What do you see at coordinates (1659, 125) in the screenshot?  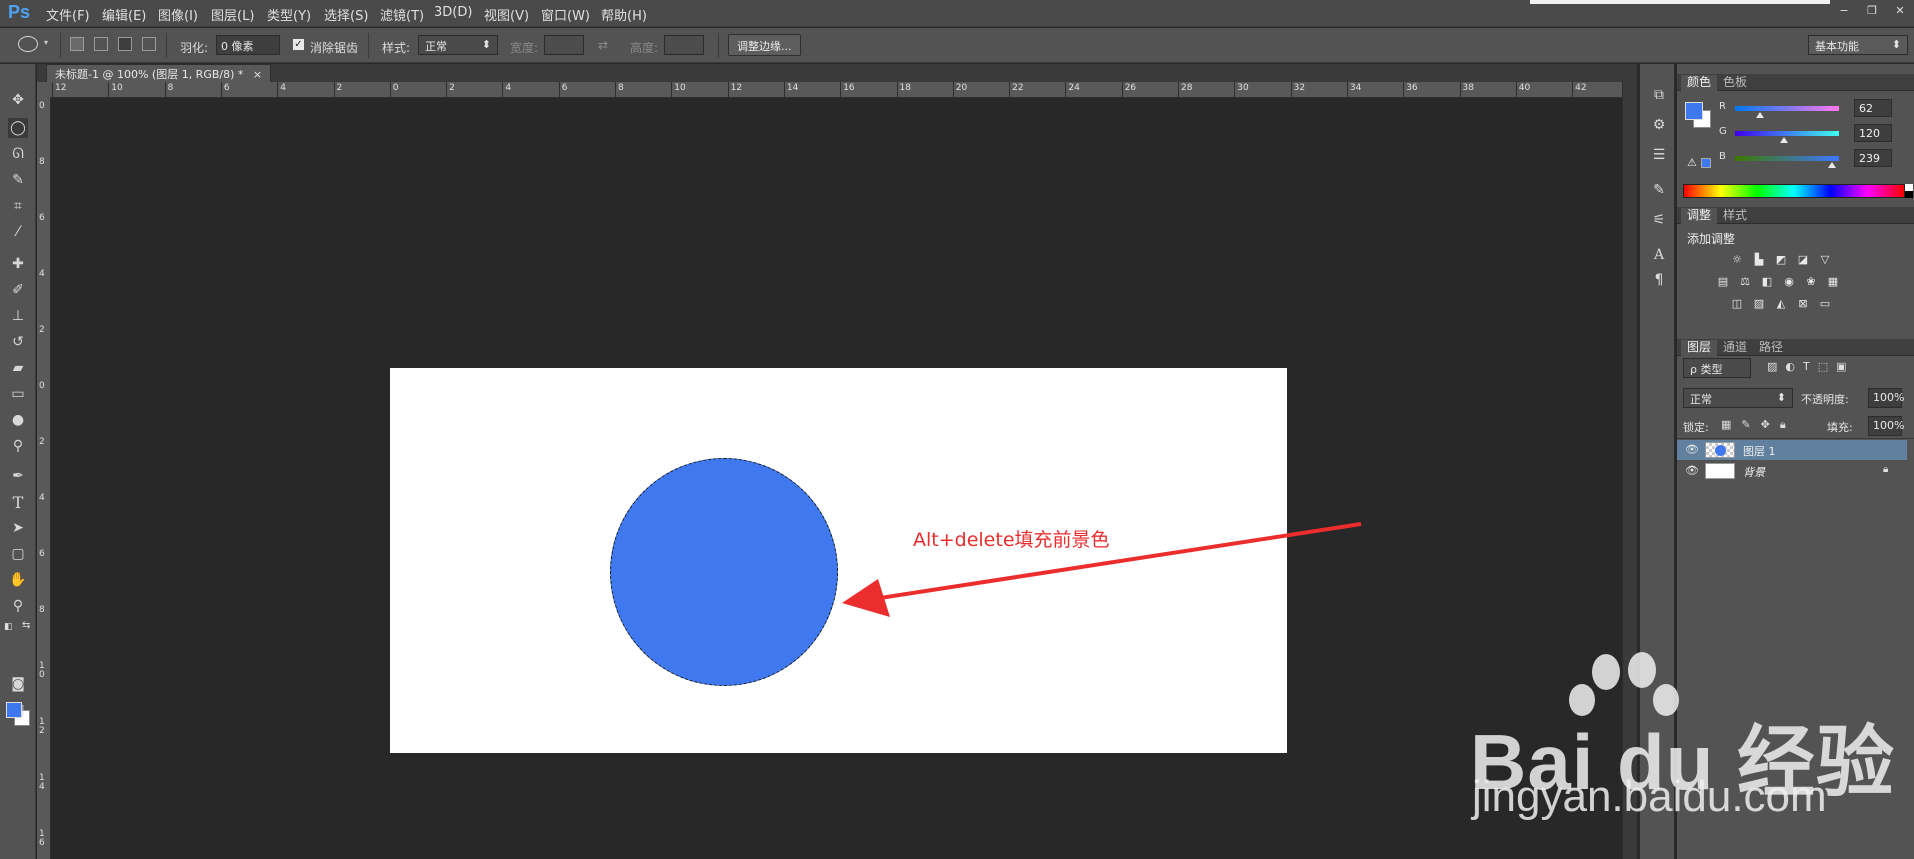 I see `actions-panel-icon: ⚙` at bounding box center [1659, 125].